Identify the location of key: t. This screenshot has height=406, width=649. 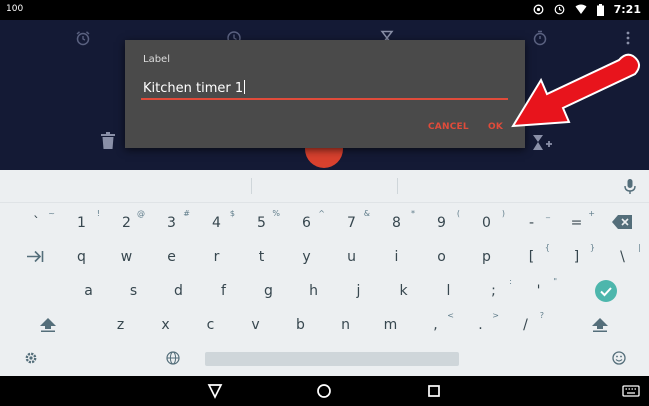
(261, 257).